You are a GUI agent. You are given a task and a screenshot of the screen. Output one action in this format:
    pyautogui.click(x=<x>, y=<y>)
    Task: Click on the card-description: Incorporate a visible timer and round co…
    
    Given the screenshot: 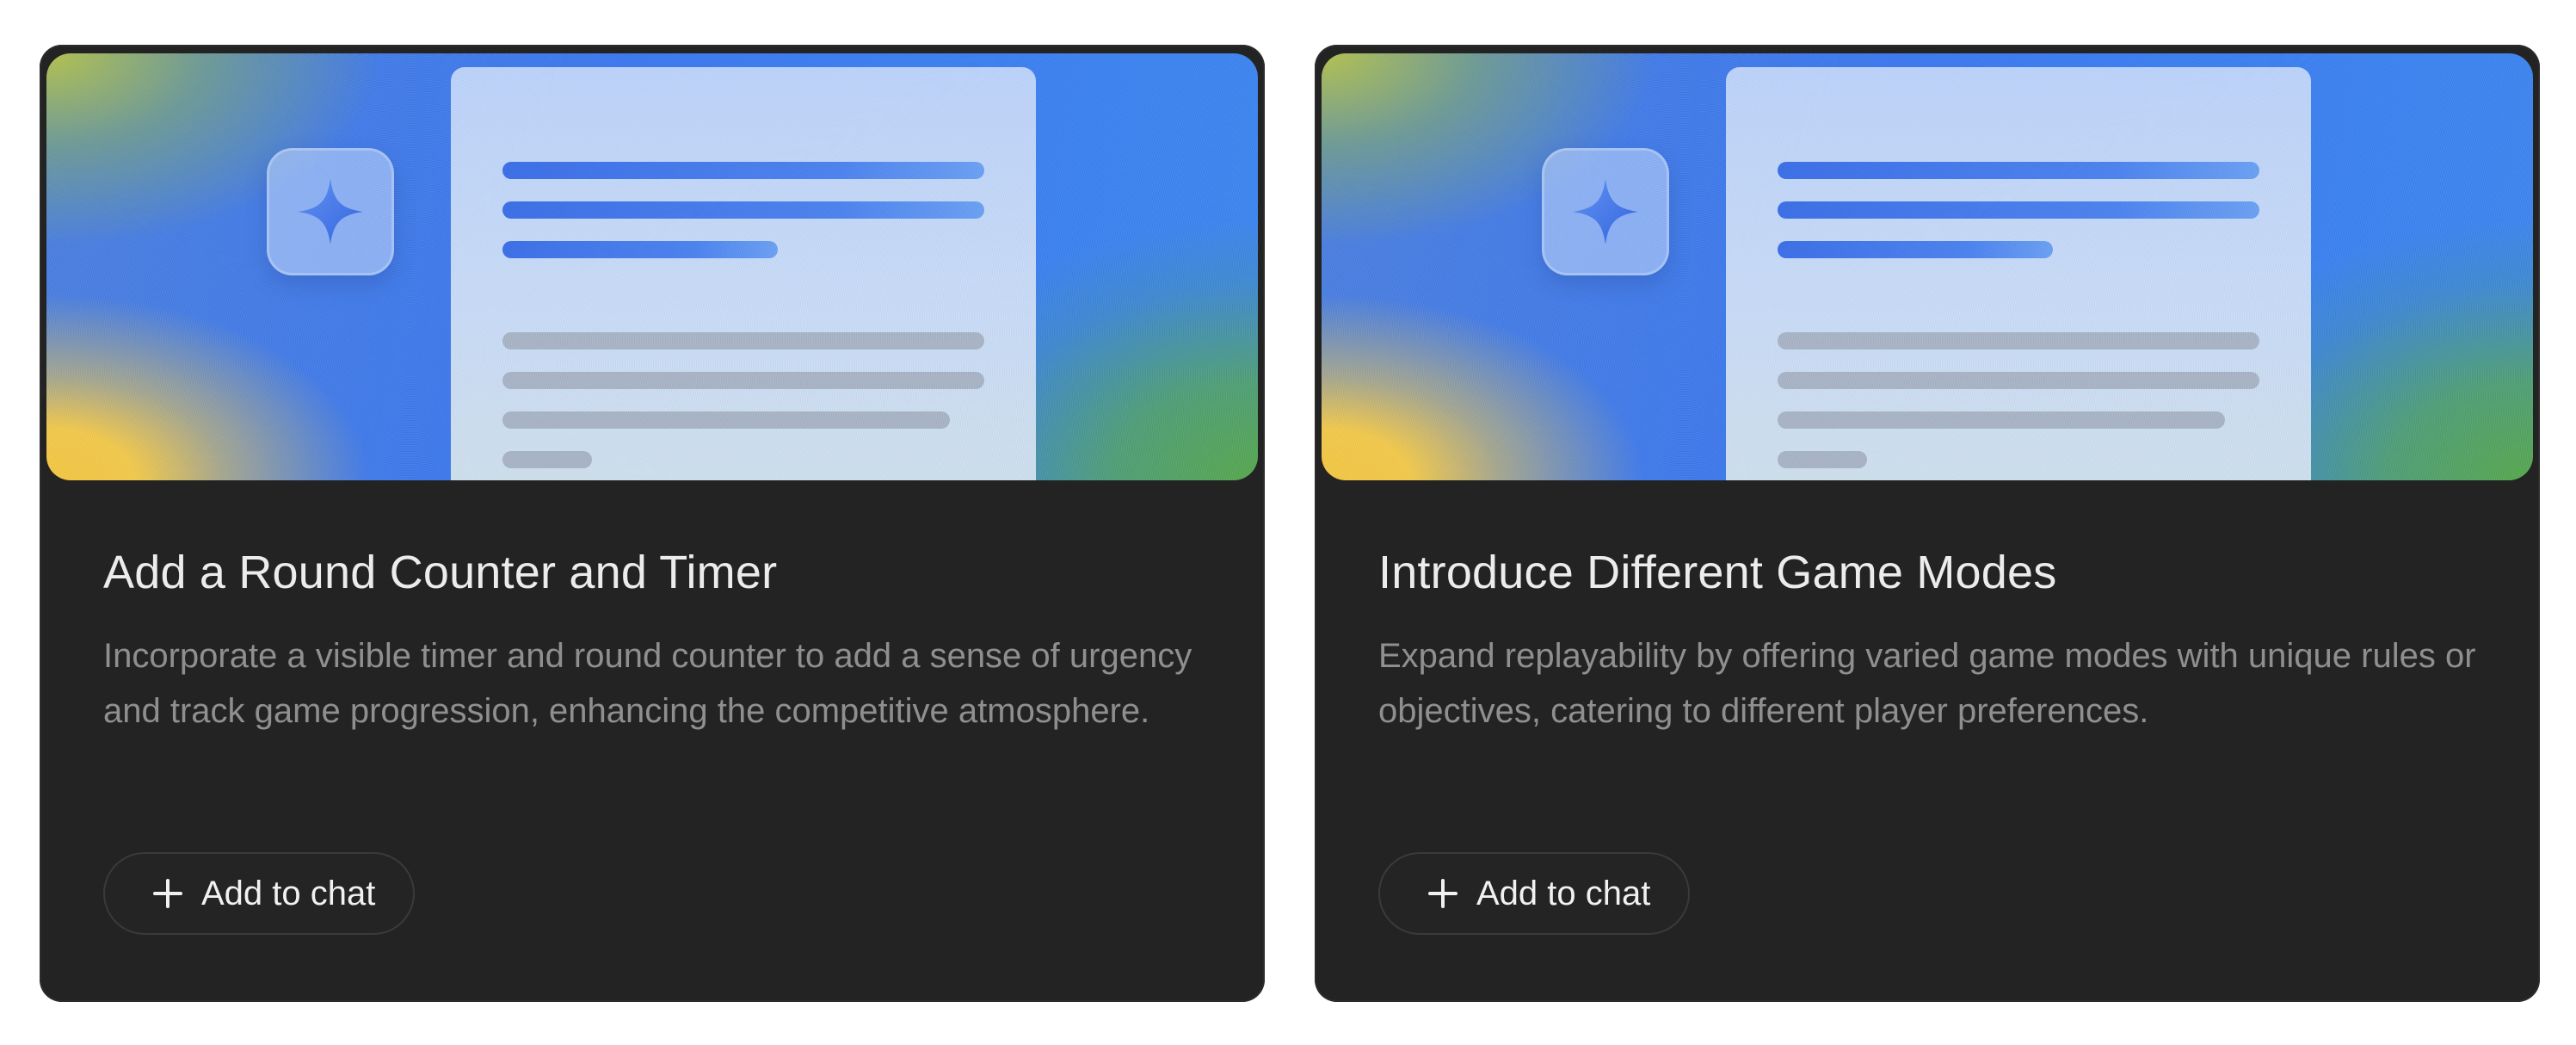 What is the action you would take?
    pyautogui.click(x=647, y=683)
    